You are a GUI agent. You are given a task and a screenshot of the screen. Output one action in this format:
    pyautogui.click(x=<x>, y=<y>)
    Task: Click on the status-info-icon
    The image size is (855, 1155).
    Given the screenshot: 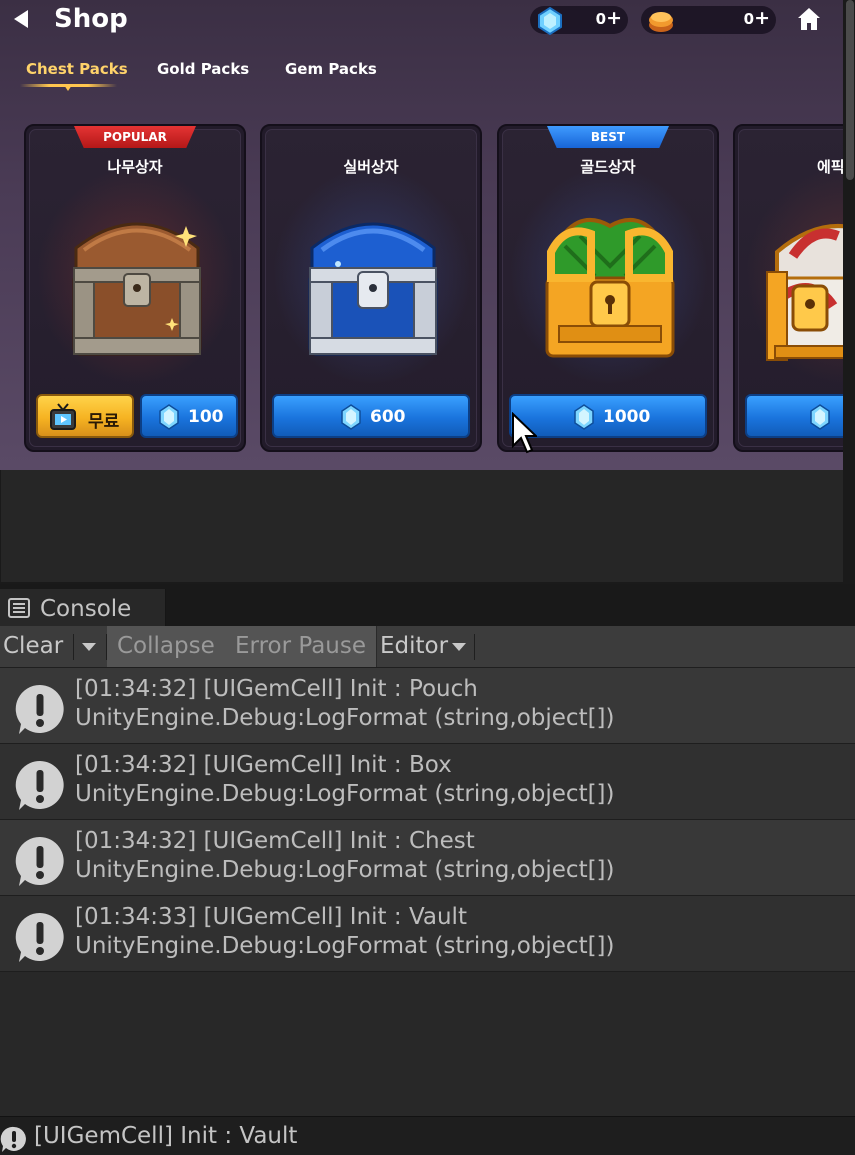 What is the action you would take?
    pyautogui.click(x=13, y=1139)
    